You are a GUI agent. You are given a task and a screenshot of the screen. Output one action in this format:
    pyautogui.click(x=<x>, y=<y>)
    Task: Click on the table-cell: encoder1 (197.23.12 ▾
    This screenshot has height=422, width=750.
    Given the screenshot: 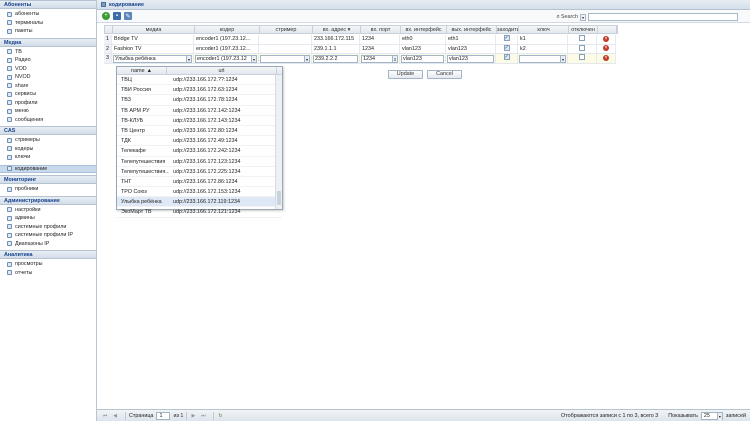 What is the action you would take?
    pyautogui.click(x=226, y=58)
    